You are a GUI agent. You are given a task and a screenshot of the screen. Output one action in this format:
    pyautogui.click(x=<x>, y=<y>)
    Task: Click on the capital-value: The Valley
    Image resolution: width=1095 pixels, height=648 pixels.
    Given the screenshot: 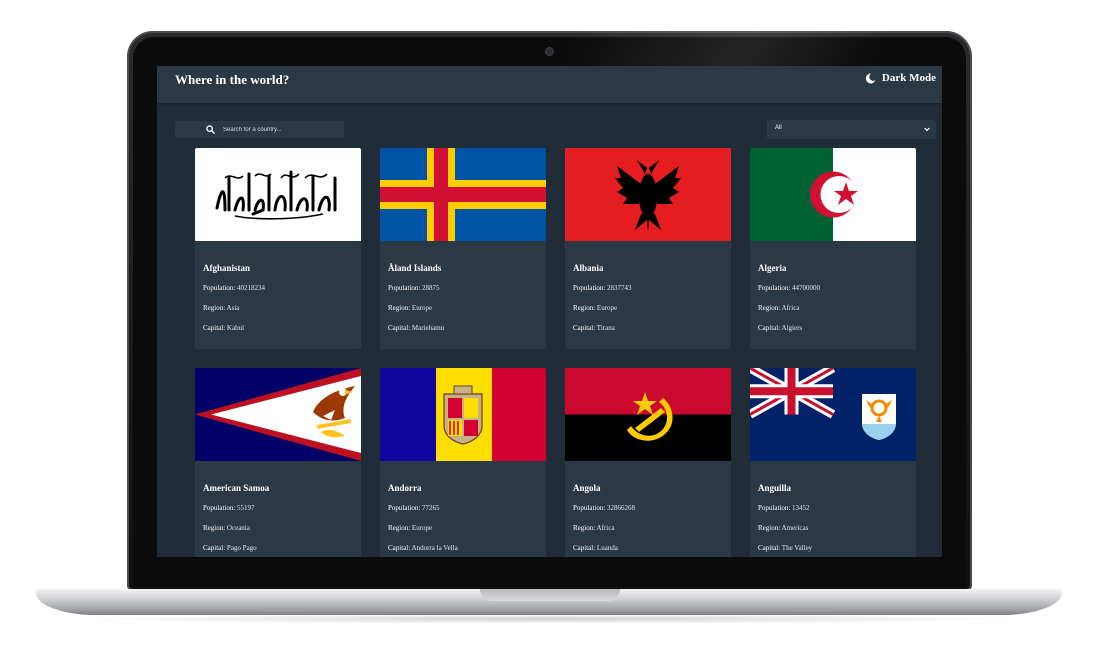 What is the action you would take?
    pyautogui.click(x=797, y=548)
    